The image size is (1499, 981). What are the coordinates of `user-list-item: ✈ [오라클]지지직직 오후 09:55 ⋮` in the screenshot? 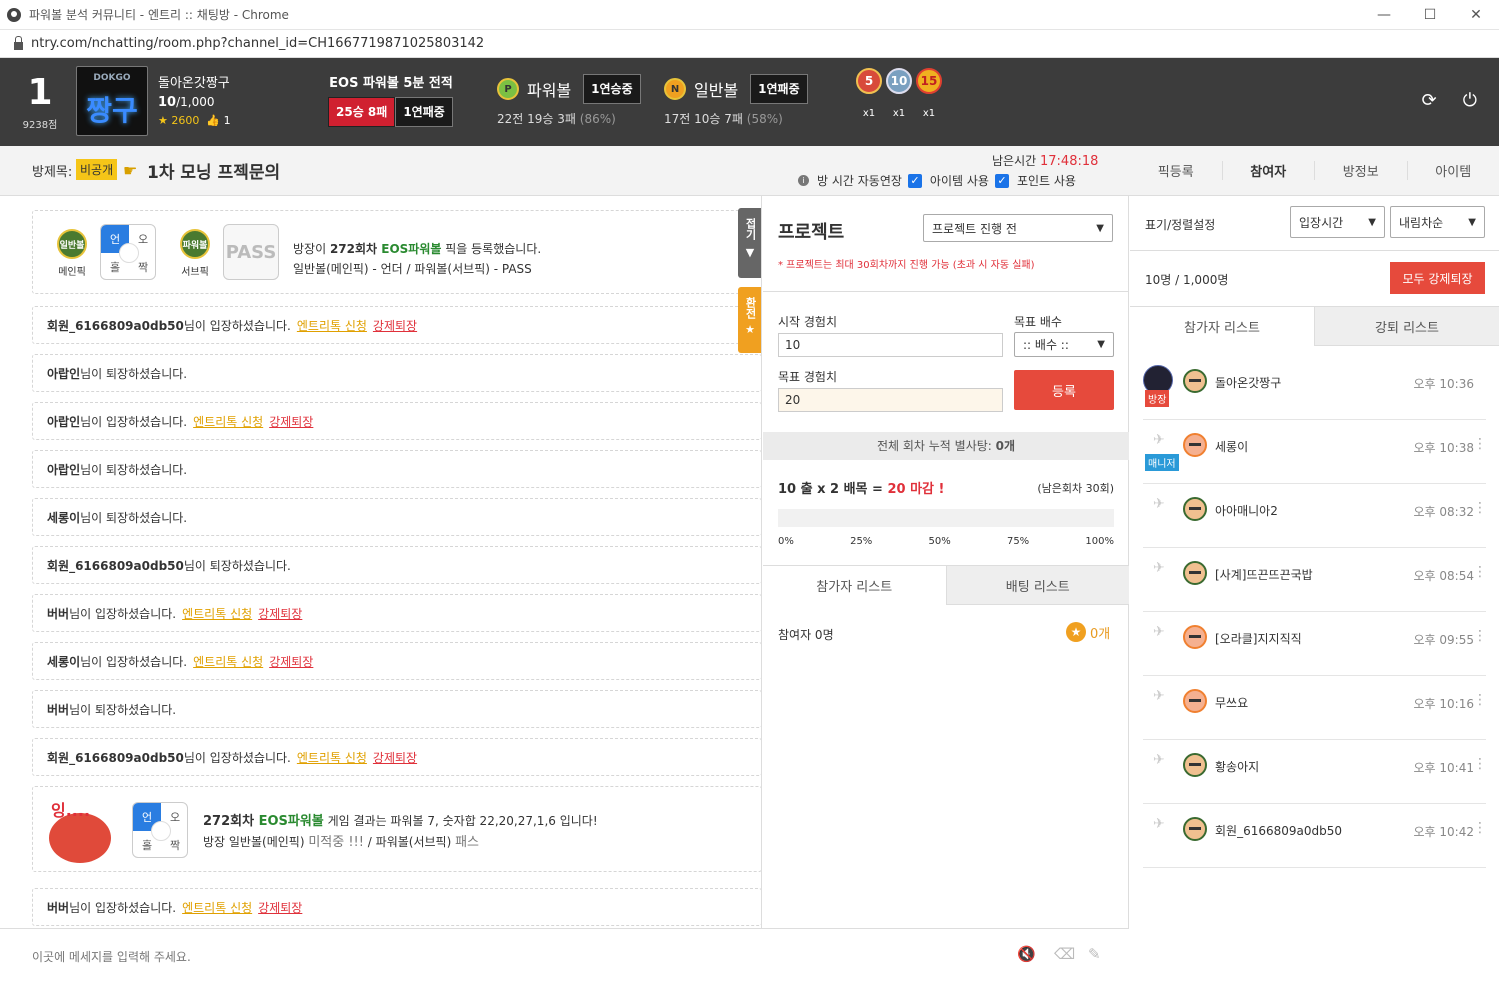 It's located at (1315, 644).